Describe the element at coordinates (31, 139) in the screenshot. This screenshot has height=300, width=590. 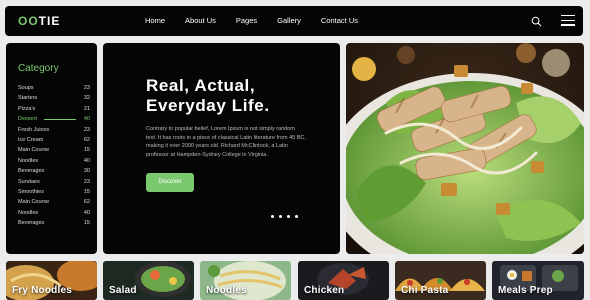
I see `category-item-label: Ice Cream` at that location.